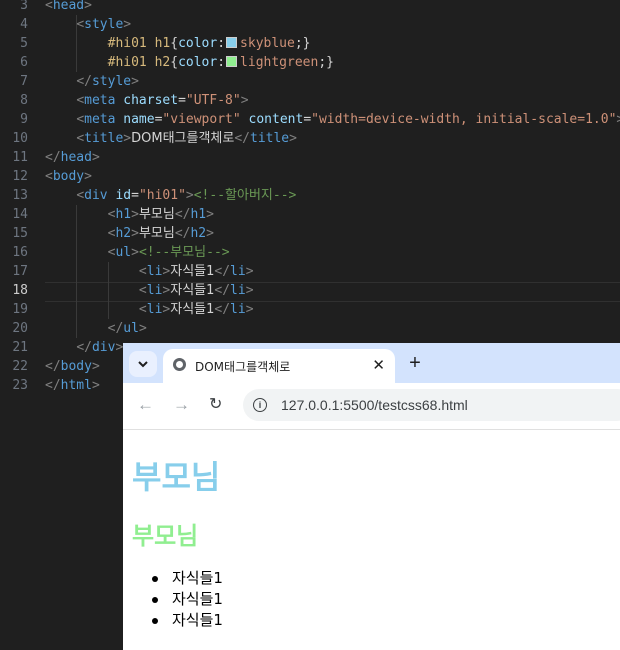  Describe the element at coordinates (24, 81) in the screenshot. I see `line-number: 7` at that location.